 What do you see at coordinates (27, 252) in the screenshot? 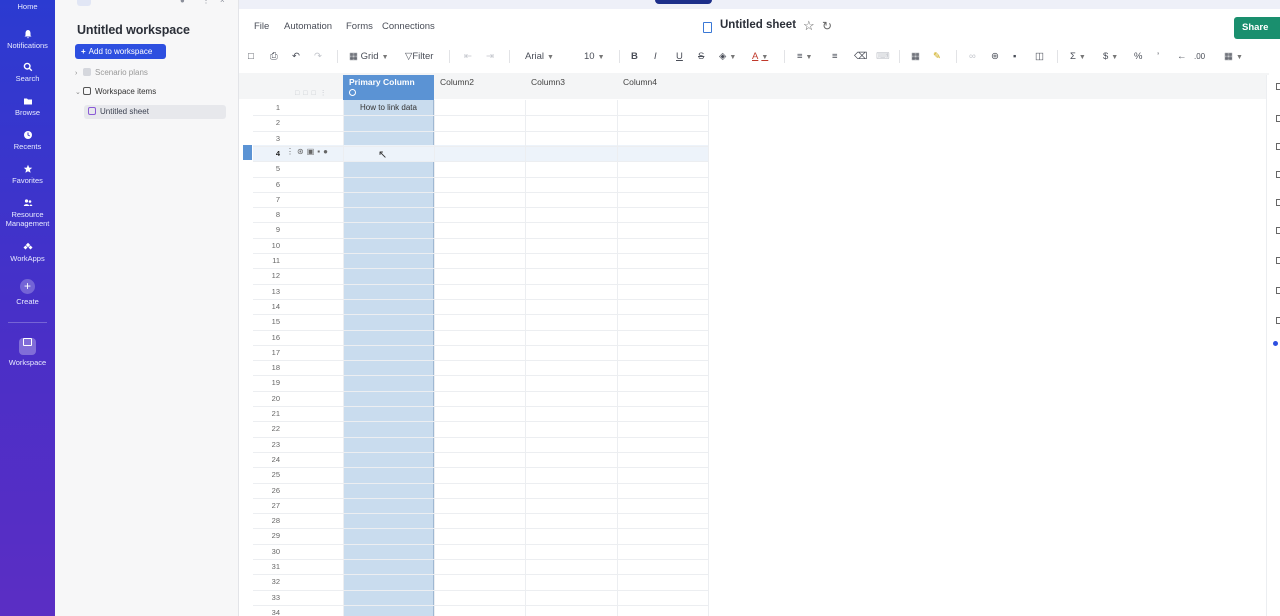
I see `nav-workapps: WorkApps` at bounding box center [27, 252].